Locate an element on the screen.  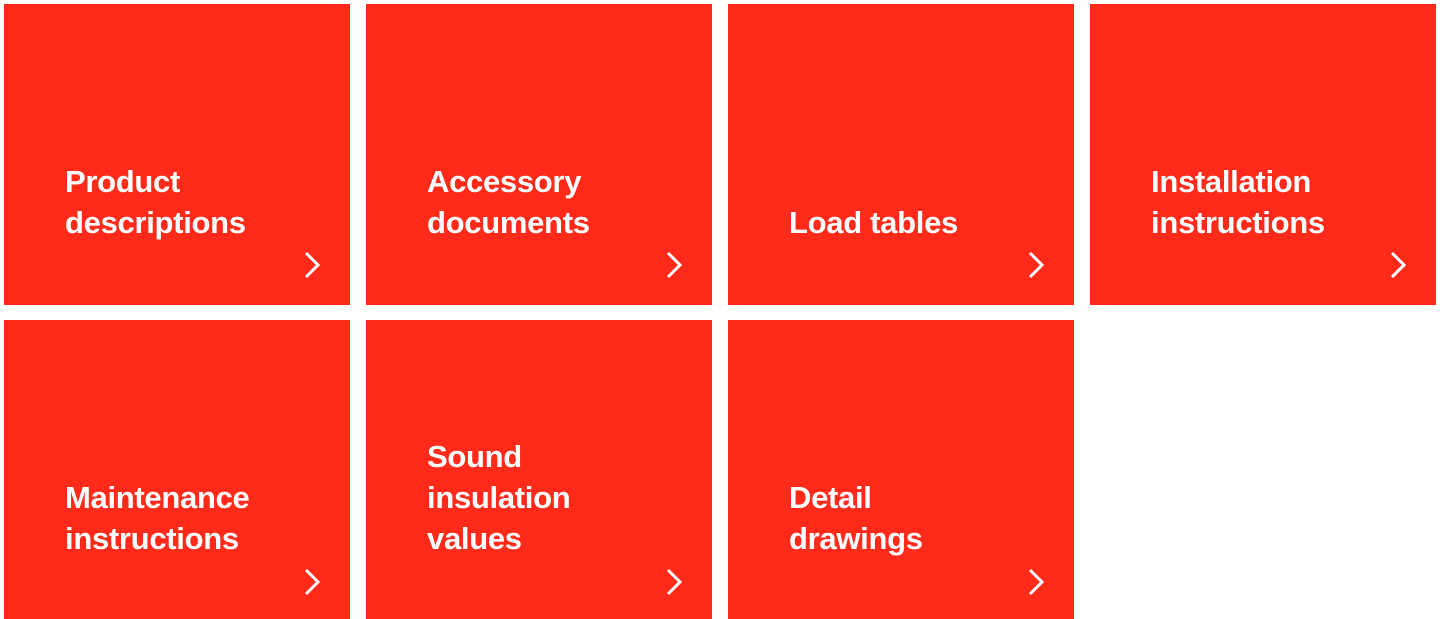
tile-label-line: Accessory is located at coordinates (504, 181).